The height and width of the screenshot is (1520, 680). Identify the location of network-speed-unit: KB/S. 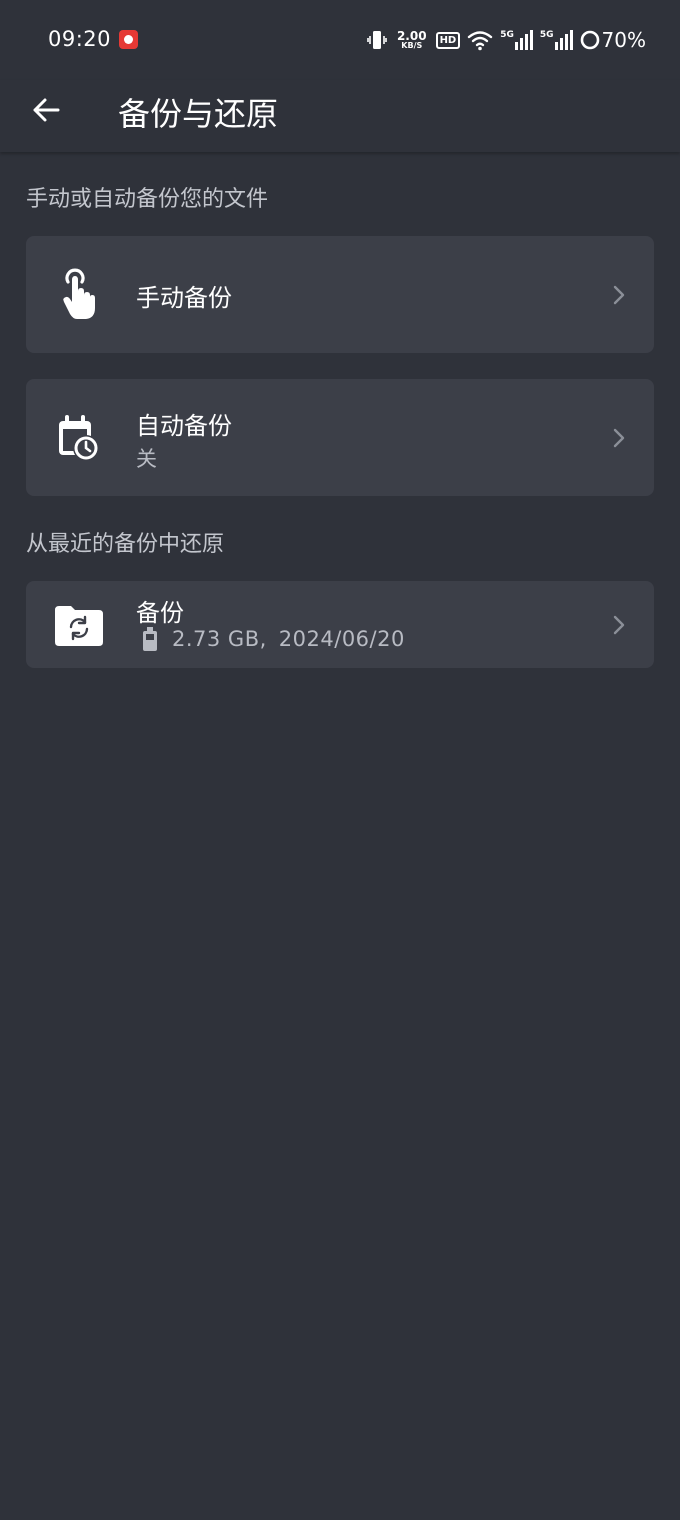
(412, 45).